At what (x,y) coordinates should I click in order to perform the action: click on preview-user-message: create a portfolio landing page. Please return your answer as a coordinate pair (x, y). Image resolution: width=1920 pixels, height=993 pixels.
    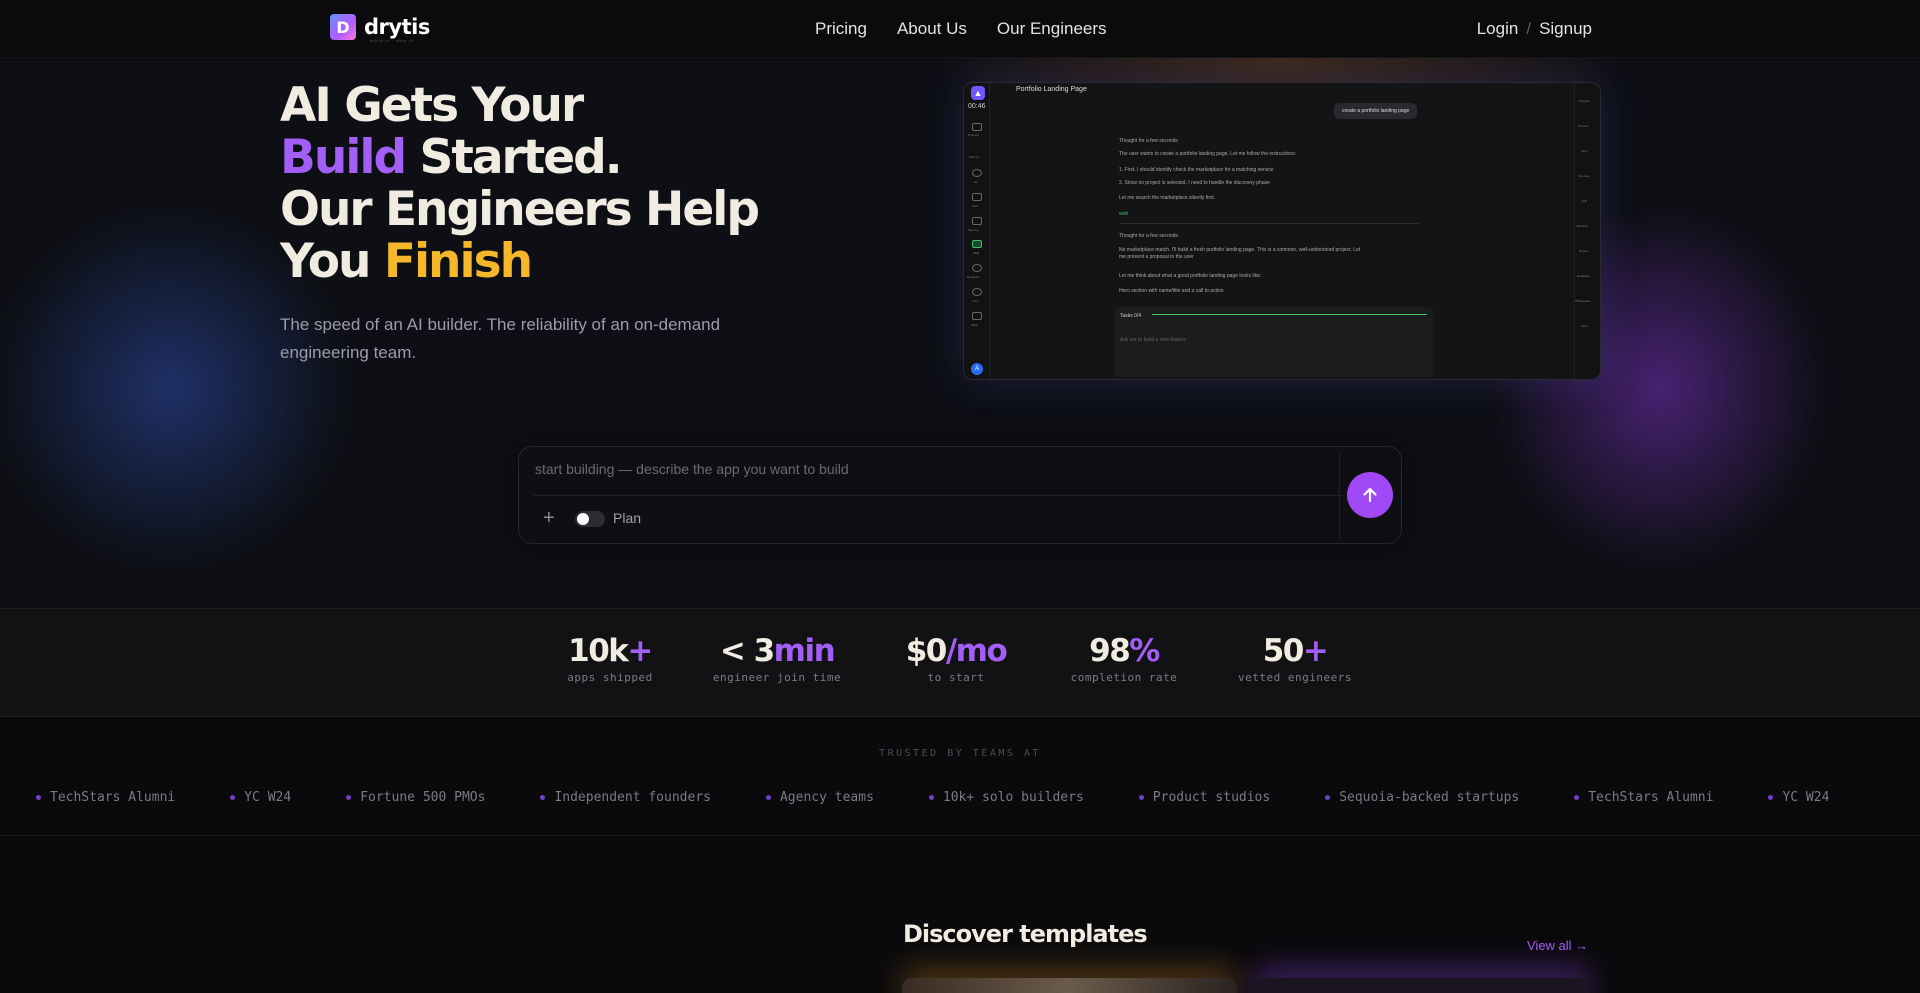
    Looking at the image, I should click on (1376, 111).